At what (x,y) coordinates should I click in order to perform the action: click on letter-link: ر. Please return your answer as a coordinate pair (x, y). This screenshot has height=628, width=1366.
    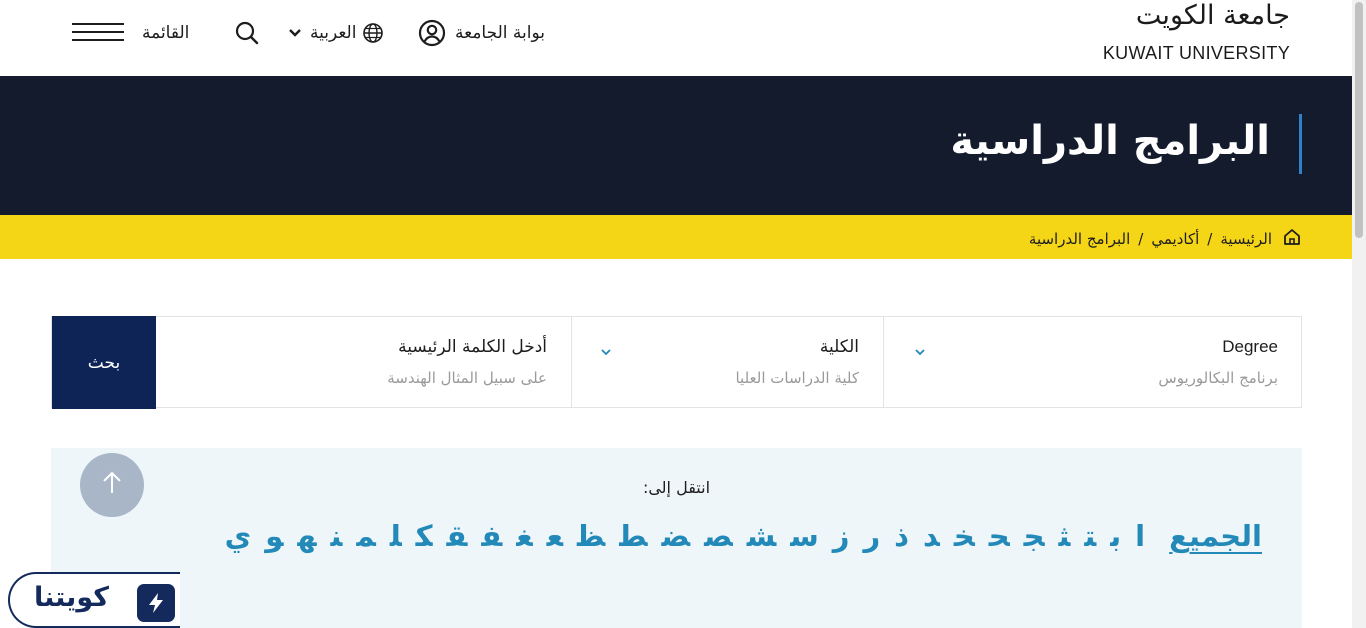
    Looking at the image, I should click on (871, 536).